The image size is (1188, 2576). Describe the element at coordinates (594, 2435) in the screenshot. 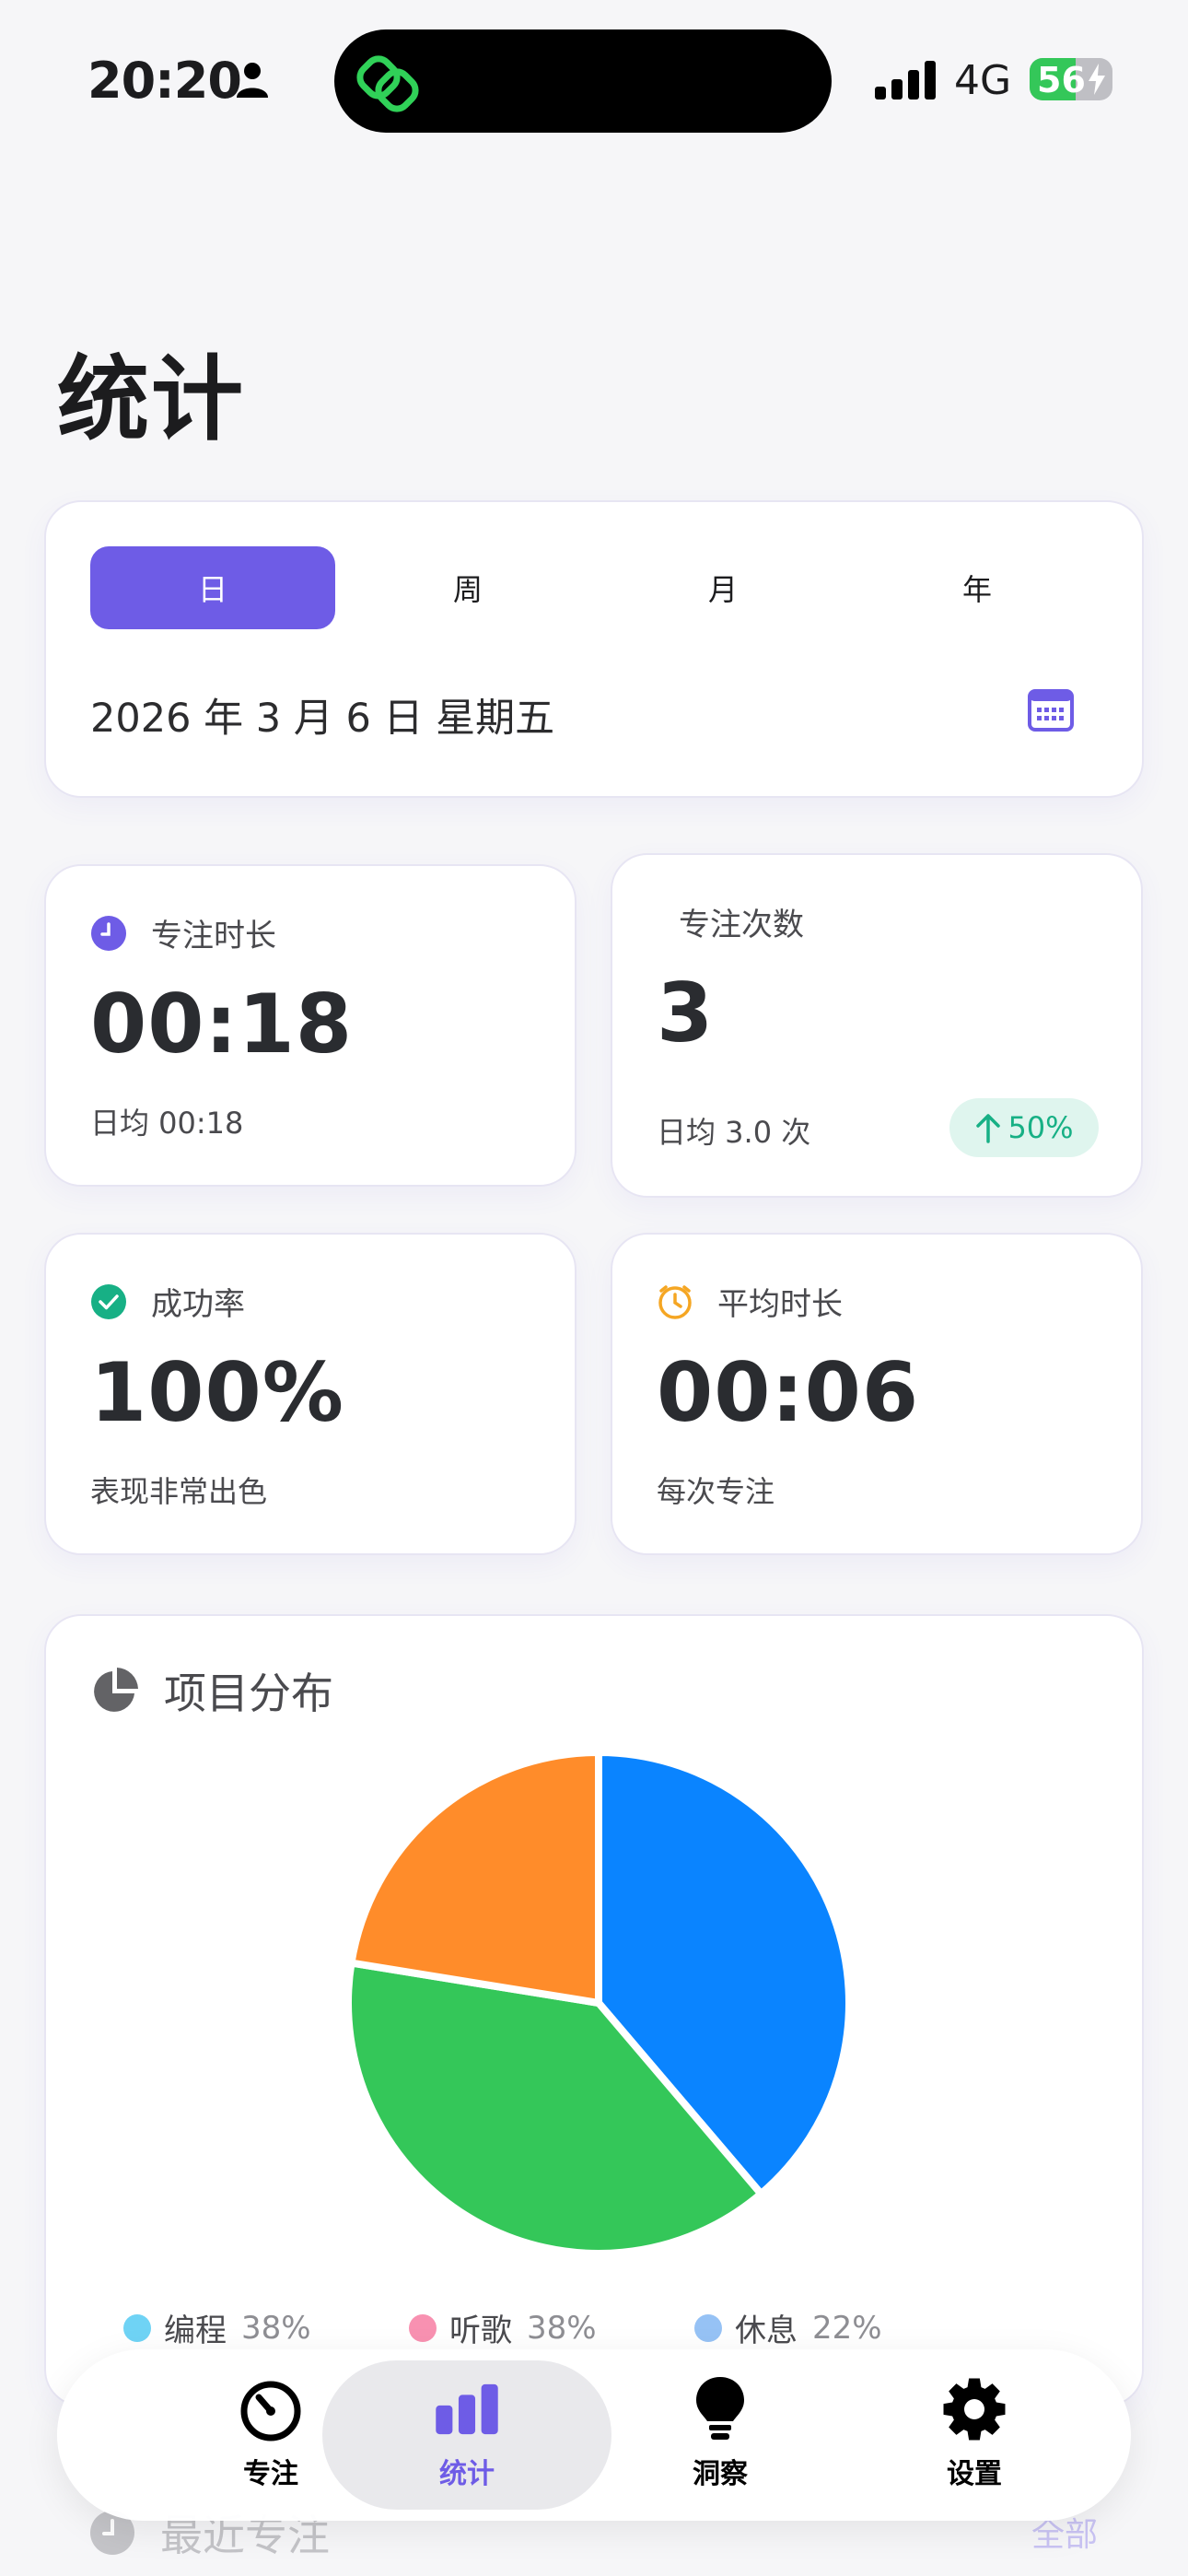

I see `tab-bar: 专注 统计 洞察 设置` at that location.